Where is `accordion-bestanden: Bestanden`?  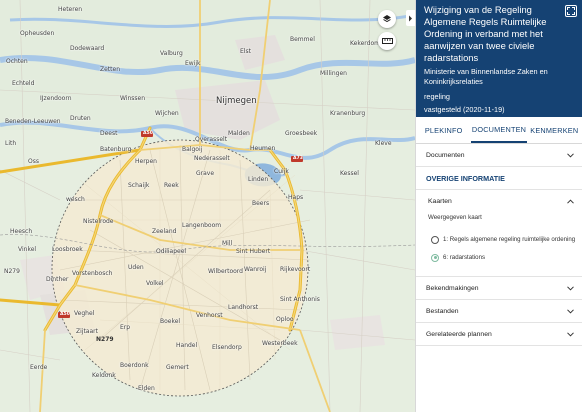
accordion-bestanden: Bestanden is located at coordinates (499, 311).